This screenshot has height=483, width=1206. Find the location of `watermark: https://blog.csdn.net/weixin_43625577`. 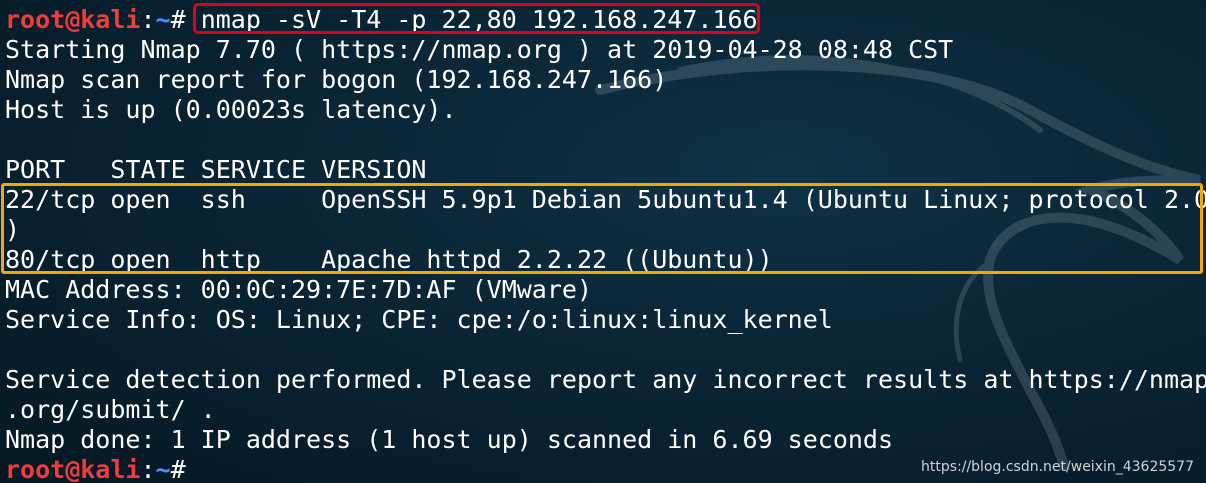

watermark: https://blog.csdn.net/weixin_43625577 is located at coordinates (1057, 467).